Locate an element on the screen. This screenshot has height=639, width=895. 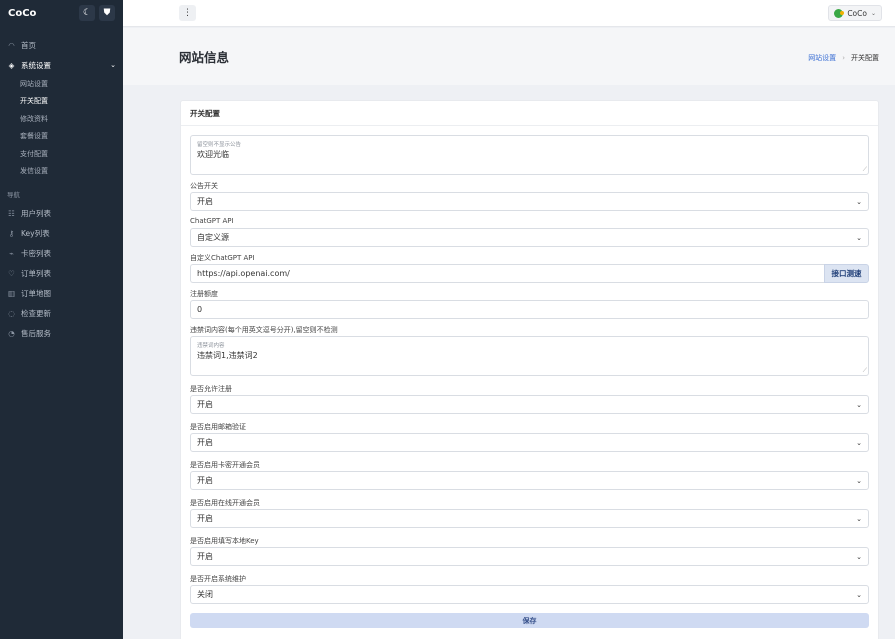
topbar: ⋮ CoCo ⌄ is located at coordinates (509, 13).